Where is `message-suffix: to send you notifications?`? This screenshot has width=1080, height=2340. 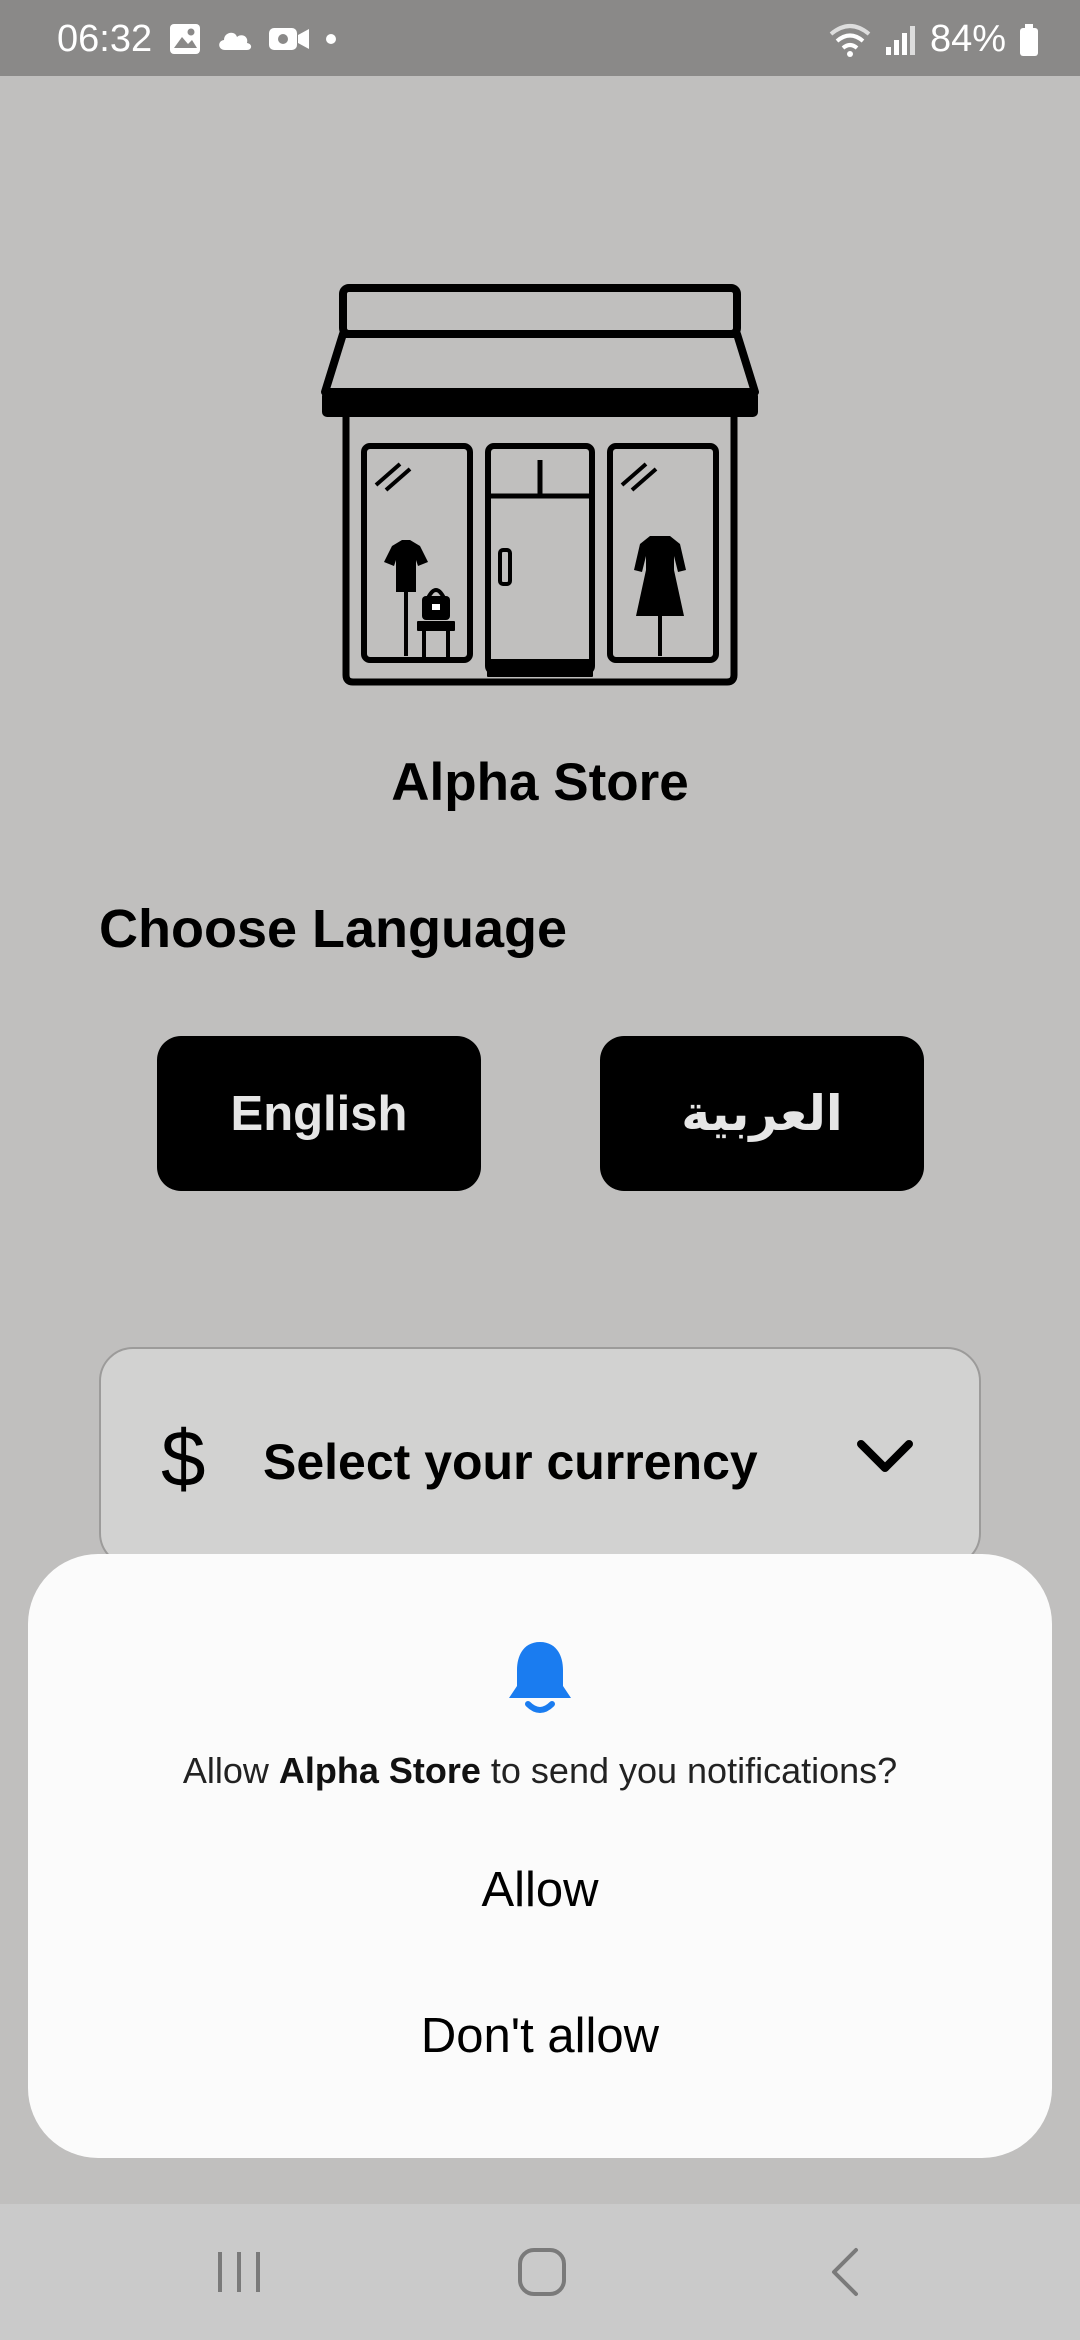 message-suffix: to send you notifications? is located at coordinates (689, 1770).